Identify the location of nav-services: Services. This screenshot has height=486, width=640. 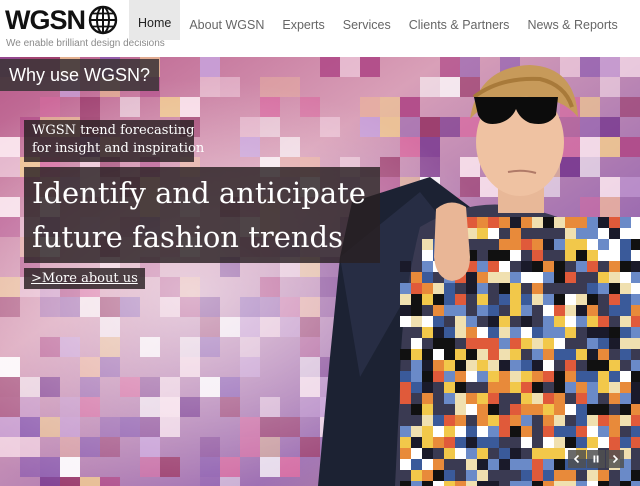
(367, 20).